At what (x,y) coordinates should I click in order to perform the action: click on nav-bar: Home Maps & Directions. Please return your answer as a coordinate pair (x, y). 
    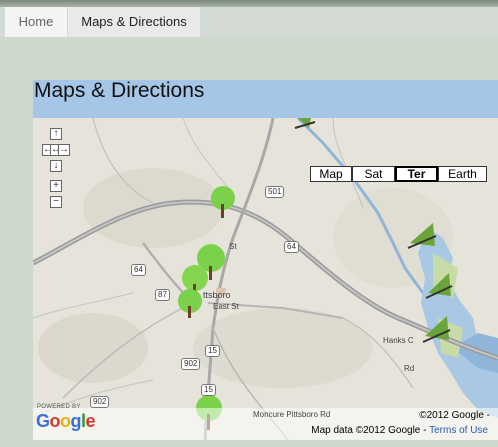
    Looking at the image, I should click on (249, 22).